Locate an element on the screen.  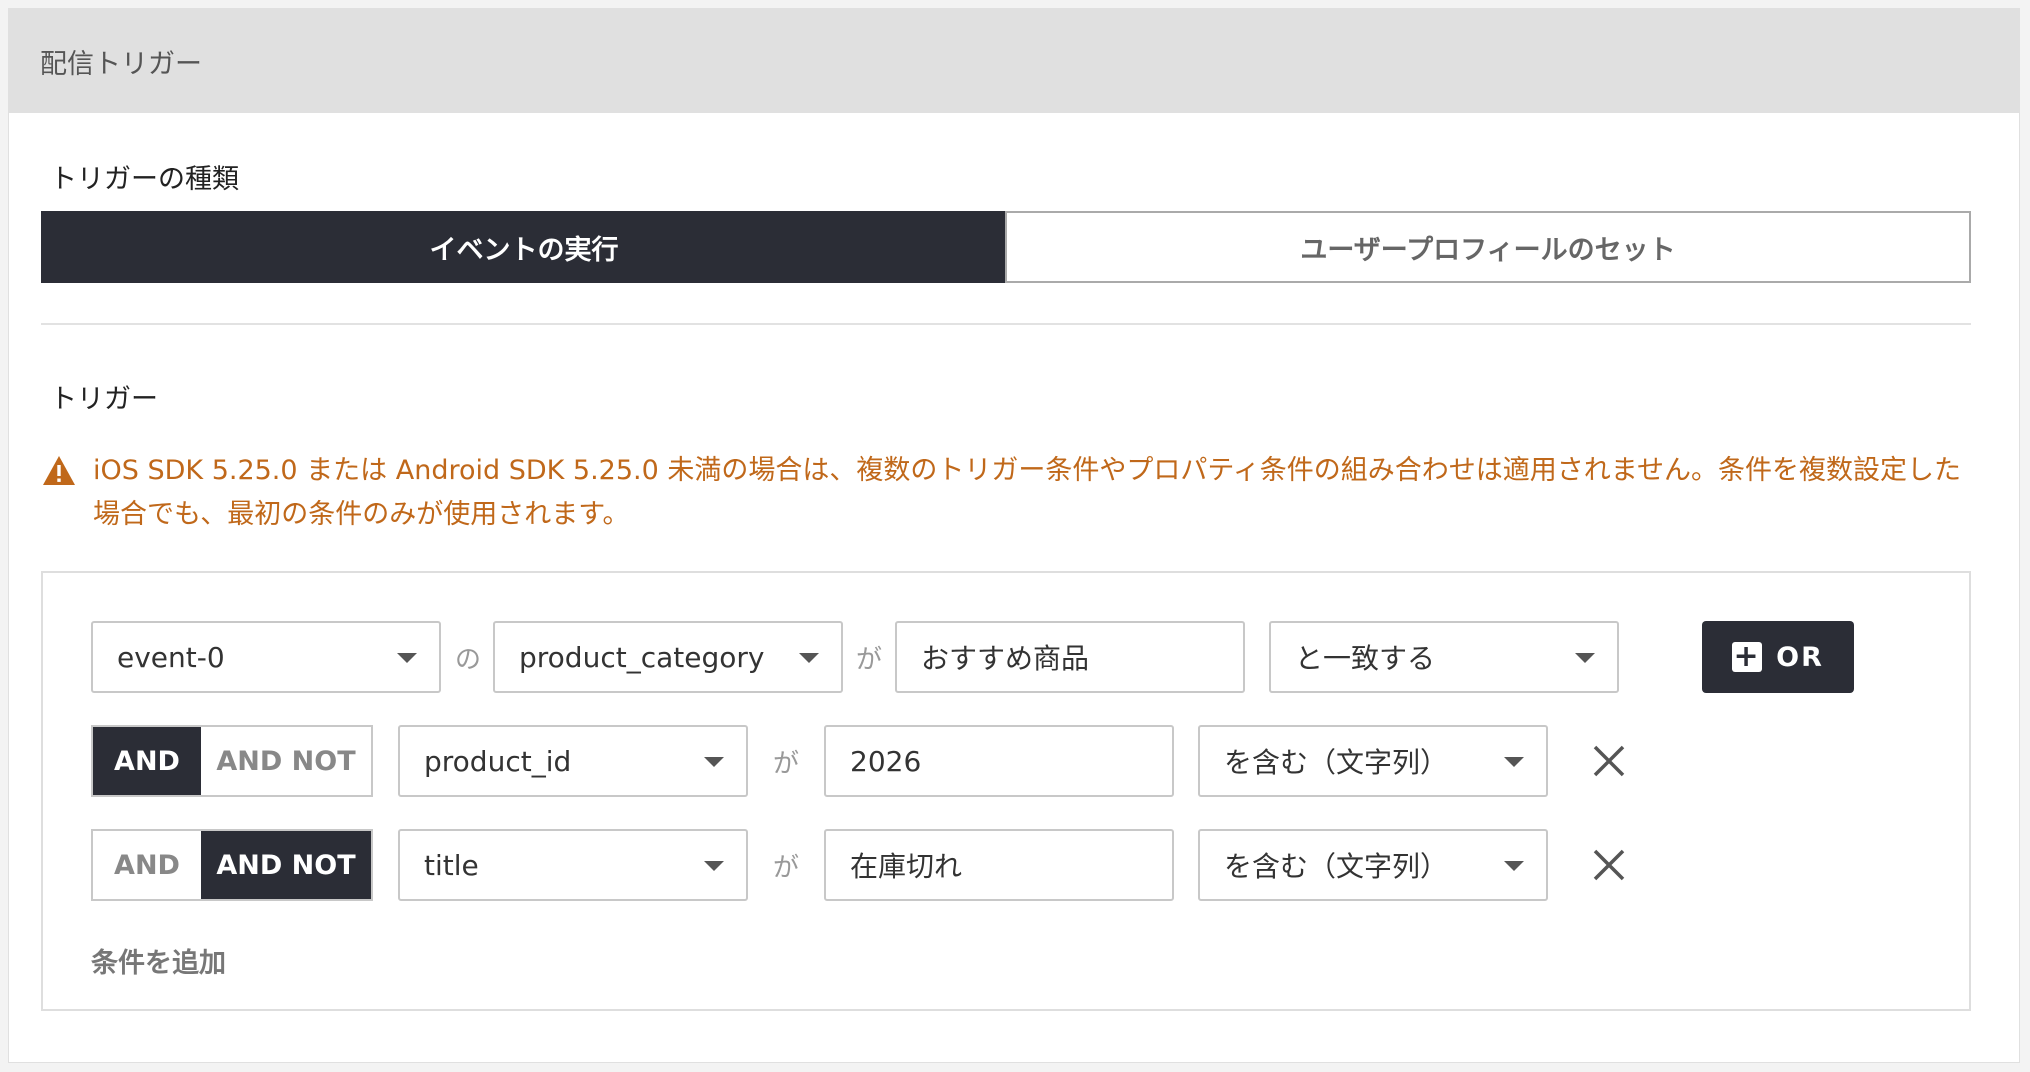
condition-value-input: 在庫切れ is located at coordinates (999, 865).